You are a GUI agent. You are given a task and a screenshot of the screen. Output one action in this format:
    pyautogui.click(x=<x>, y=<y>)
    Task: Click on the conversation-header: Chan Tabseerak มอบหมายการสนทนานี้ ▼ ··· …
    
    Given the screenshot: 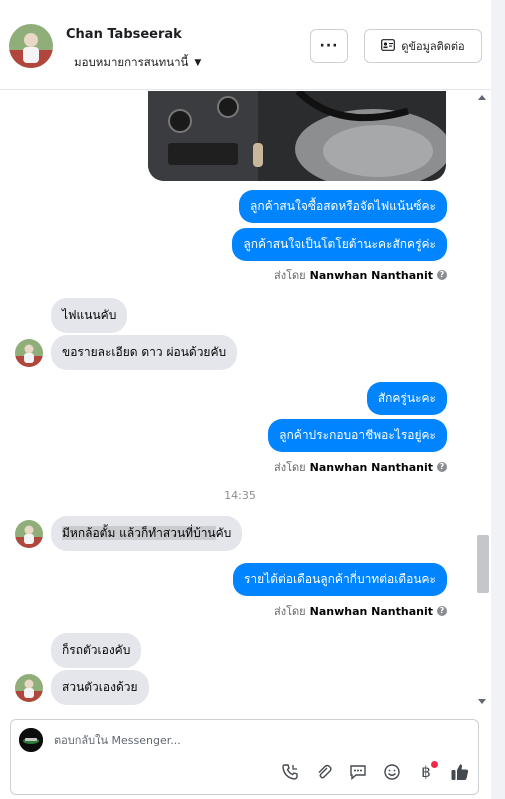 What is the action you would take?
    pyautogui.click(x=245, y=45)
    